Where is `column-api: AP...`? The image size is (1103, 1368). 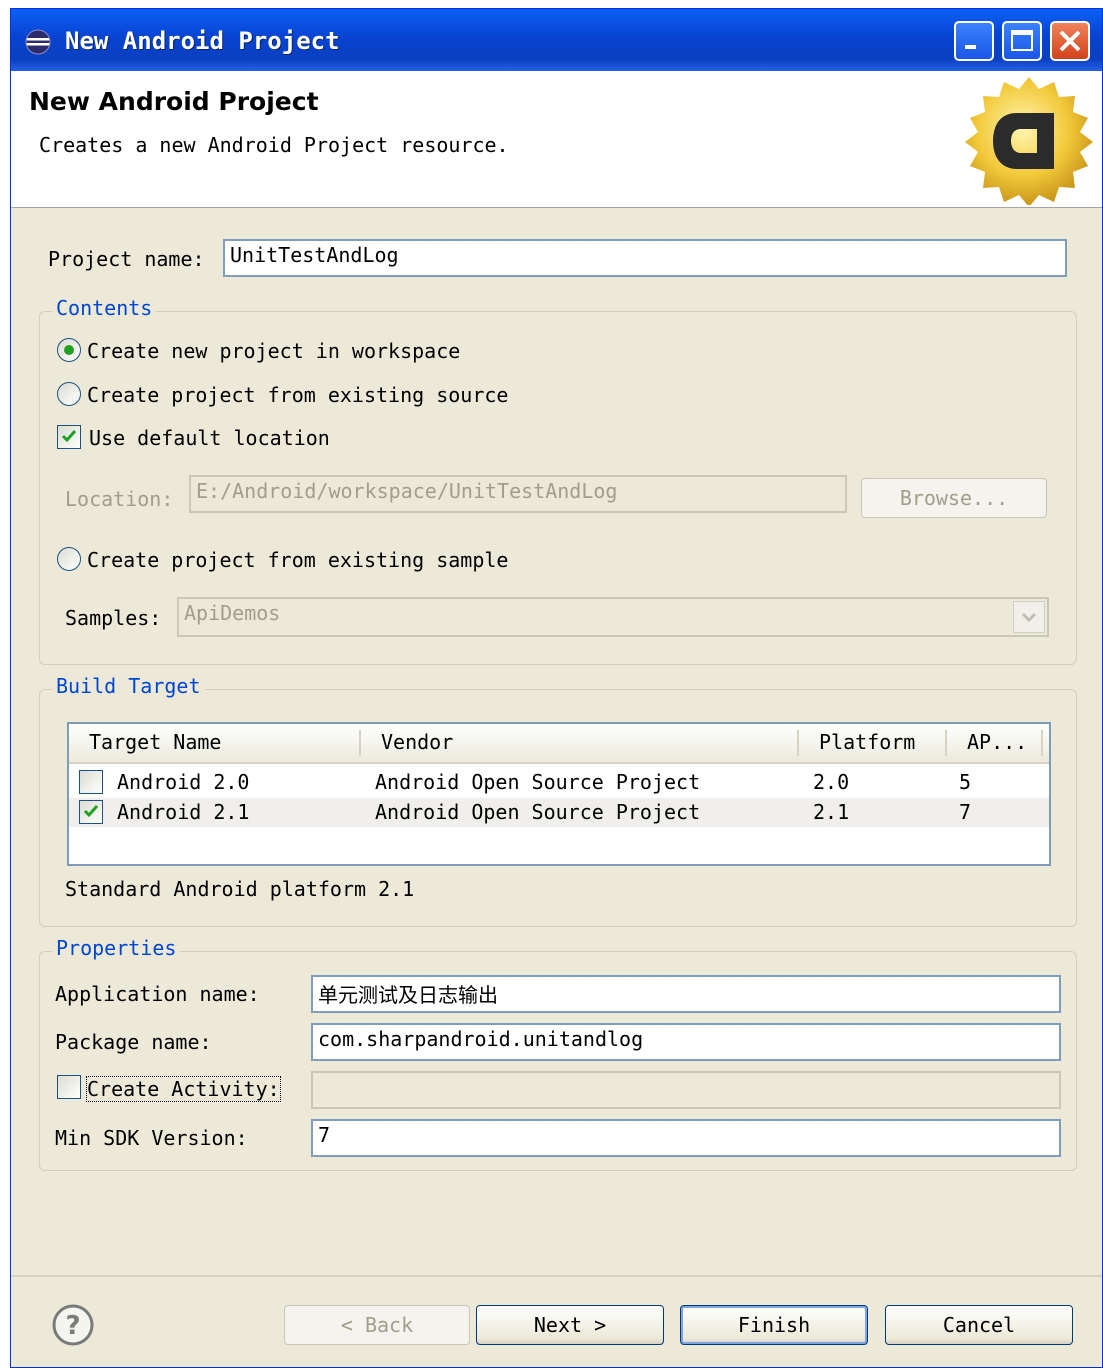
column-api: AP... is located at coordinates (997, 742).